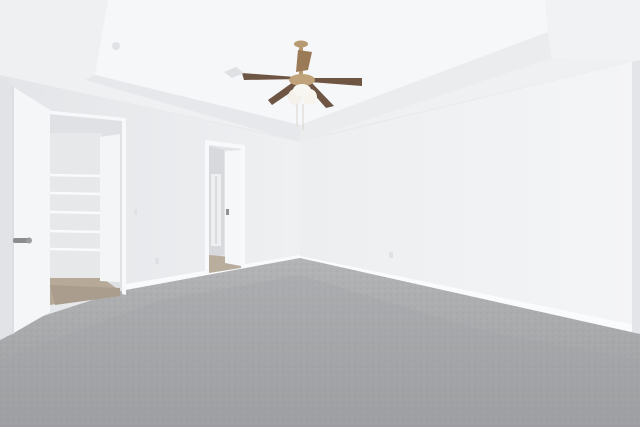 This screenshot has height=427, width=640. Describe the element at coordinates (25, 209) in the screenshot. I see `open-door-left` at that location.